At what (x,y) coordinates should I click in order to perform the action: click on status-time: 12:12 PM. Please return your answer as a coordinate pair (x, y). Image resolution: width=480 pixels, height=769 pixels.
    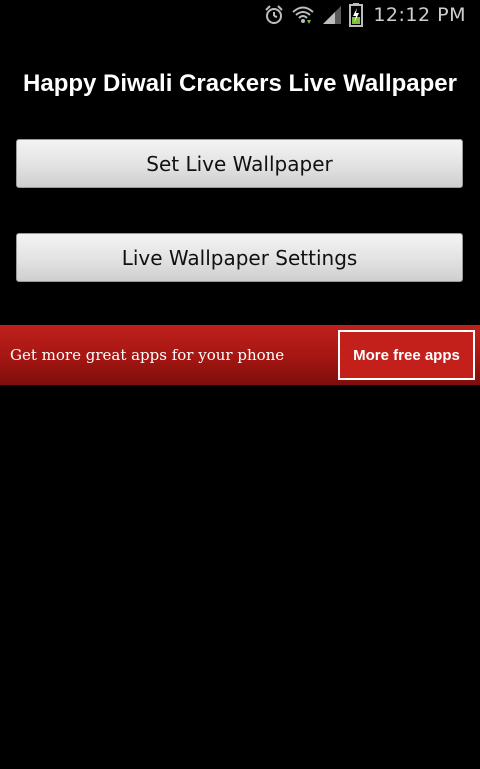
    Looking at the image, I should click on (419, 15).